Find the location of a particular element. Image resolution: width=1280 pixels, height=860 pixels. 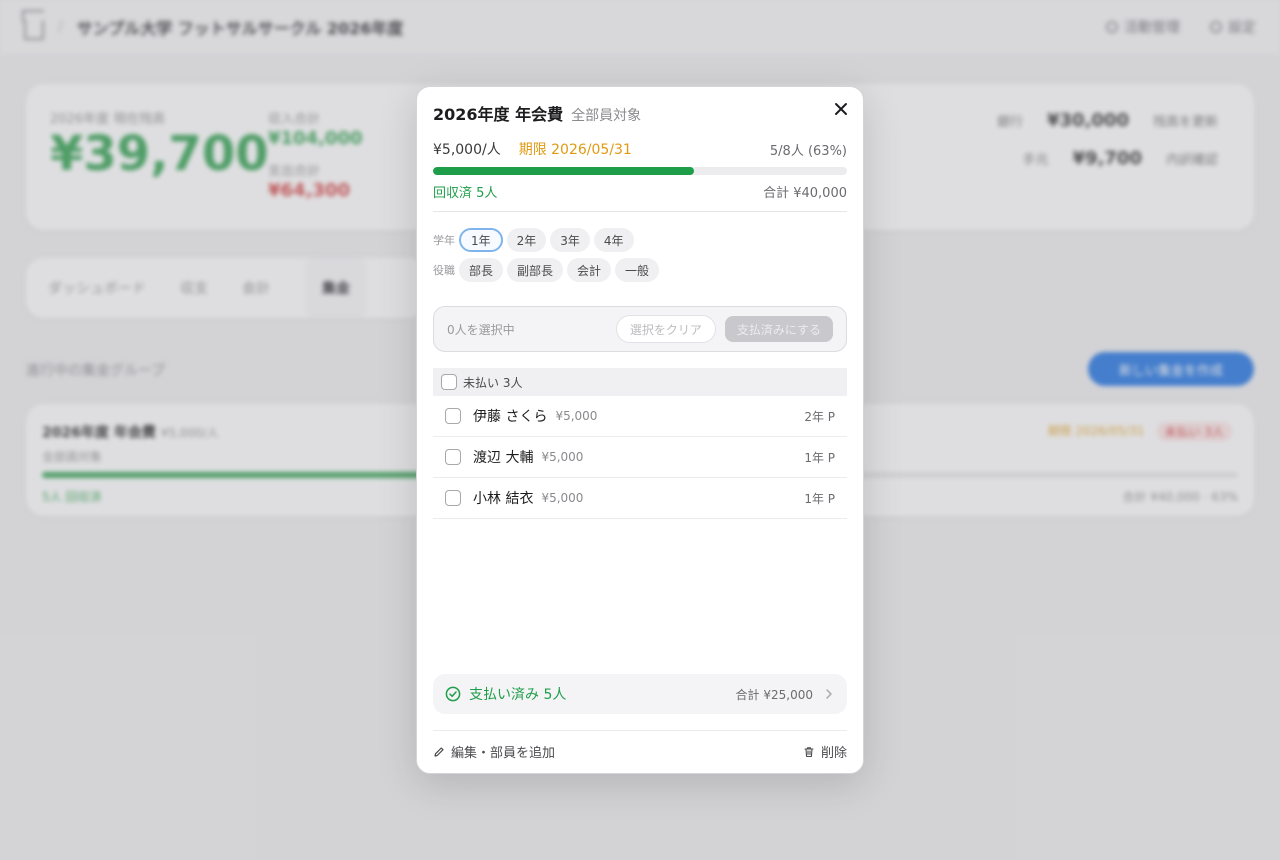

check-circle-icon is located at coordinates (453, 694).